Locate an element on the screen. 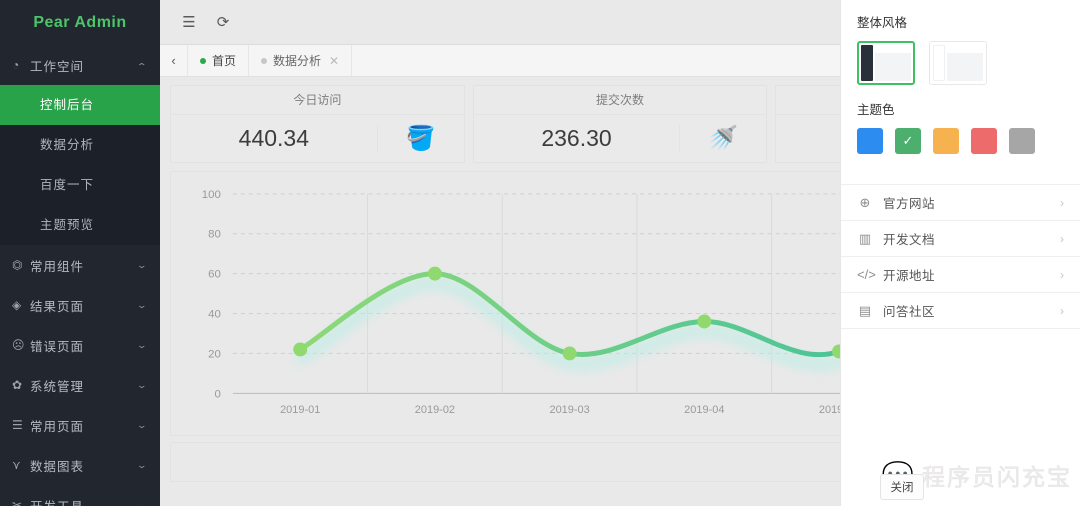 The image size is (1080, 506). theme-color-green: ✓ is located at coordinates (908, 141).